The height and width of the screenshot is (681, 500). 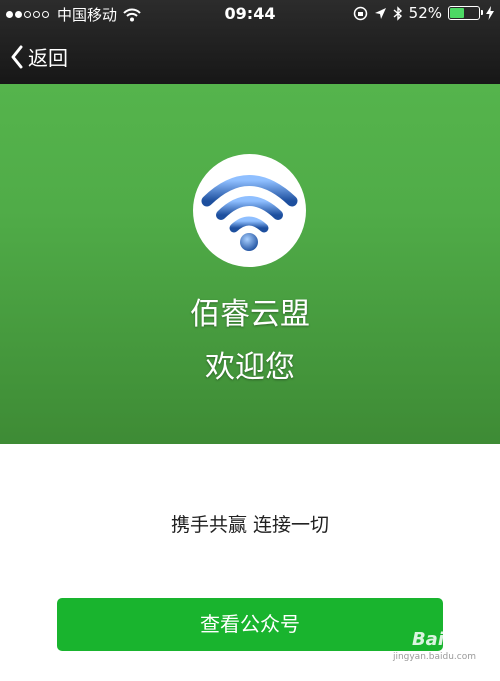 What do you see at coordinates (250, 525) in the screenshot?
I see `slogan-text: 携手共赢 连接一切` at bounding box center [250, 525].